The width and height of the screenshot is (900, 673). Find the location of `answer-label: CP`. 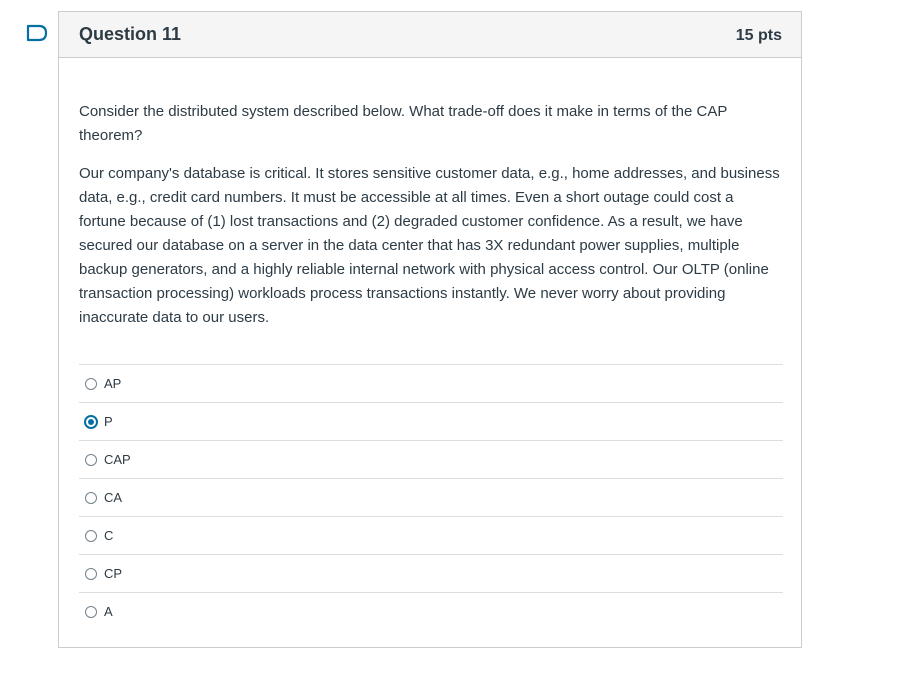

answer-label: CP is located at coordinates (113, 573).